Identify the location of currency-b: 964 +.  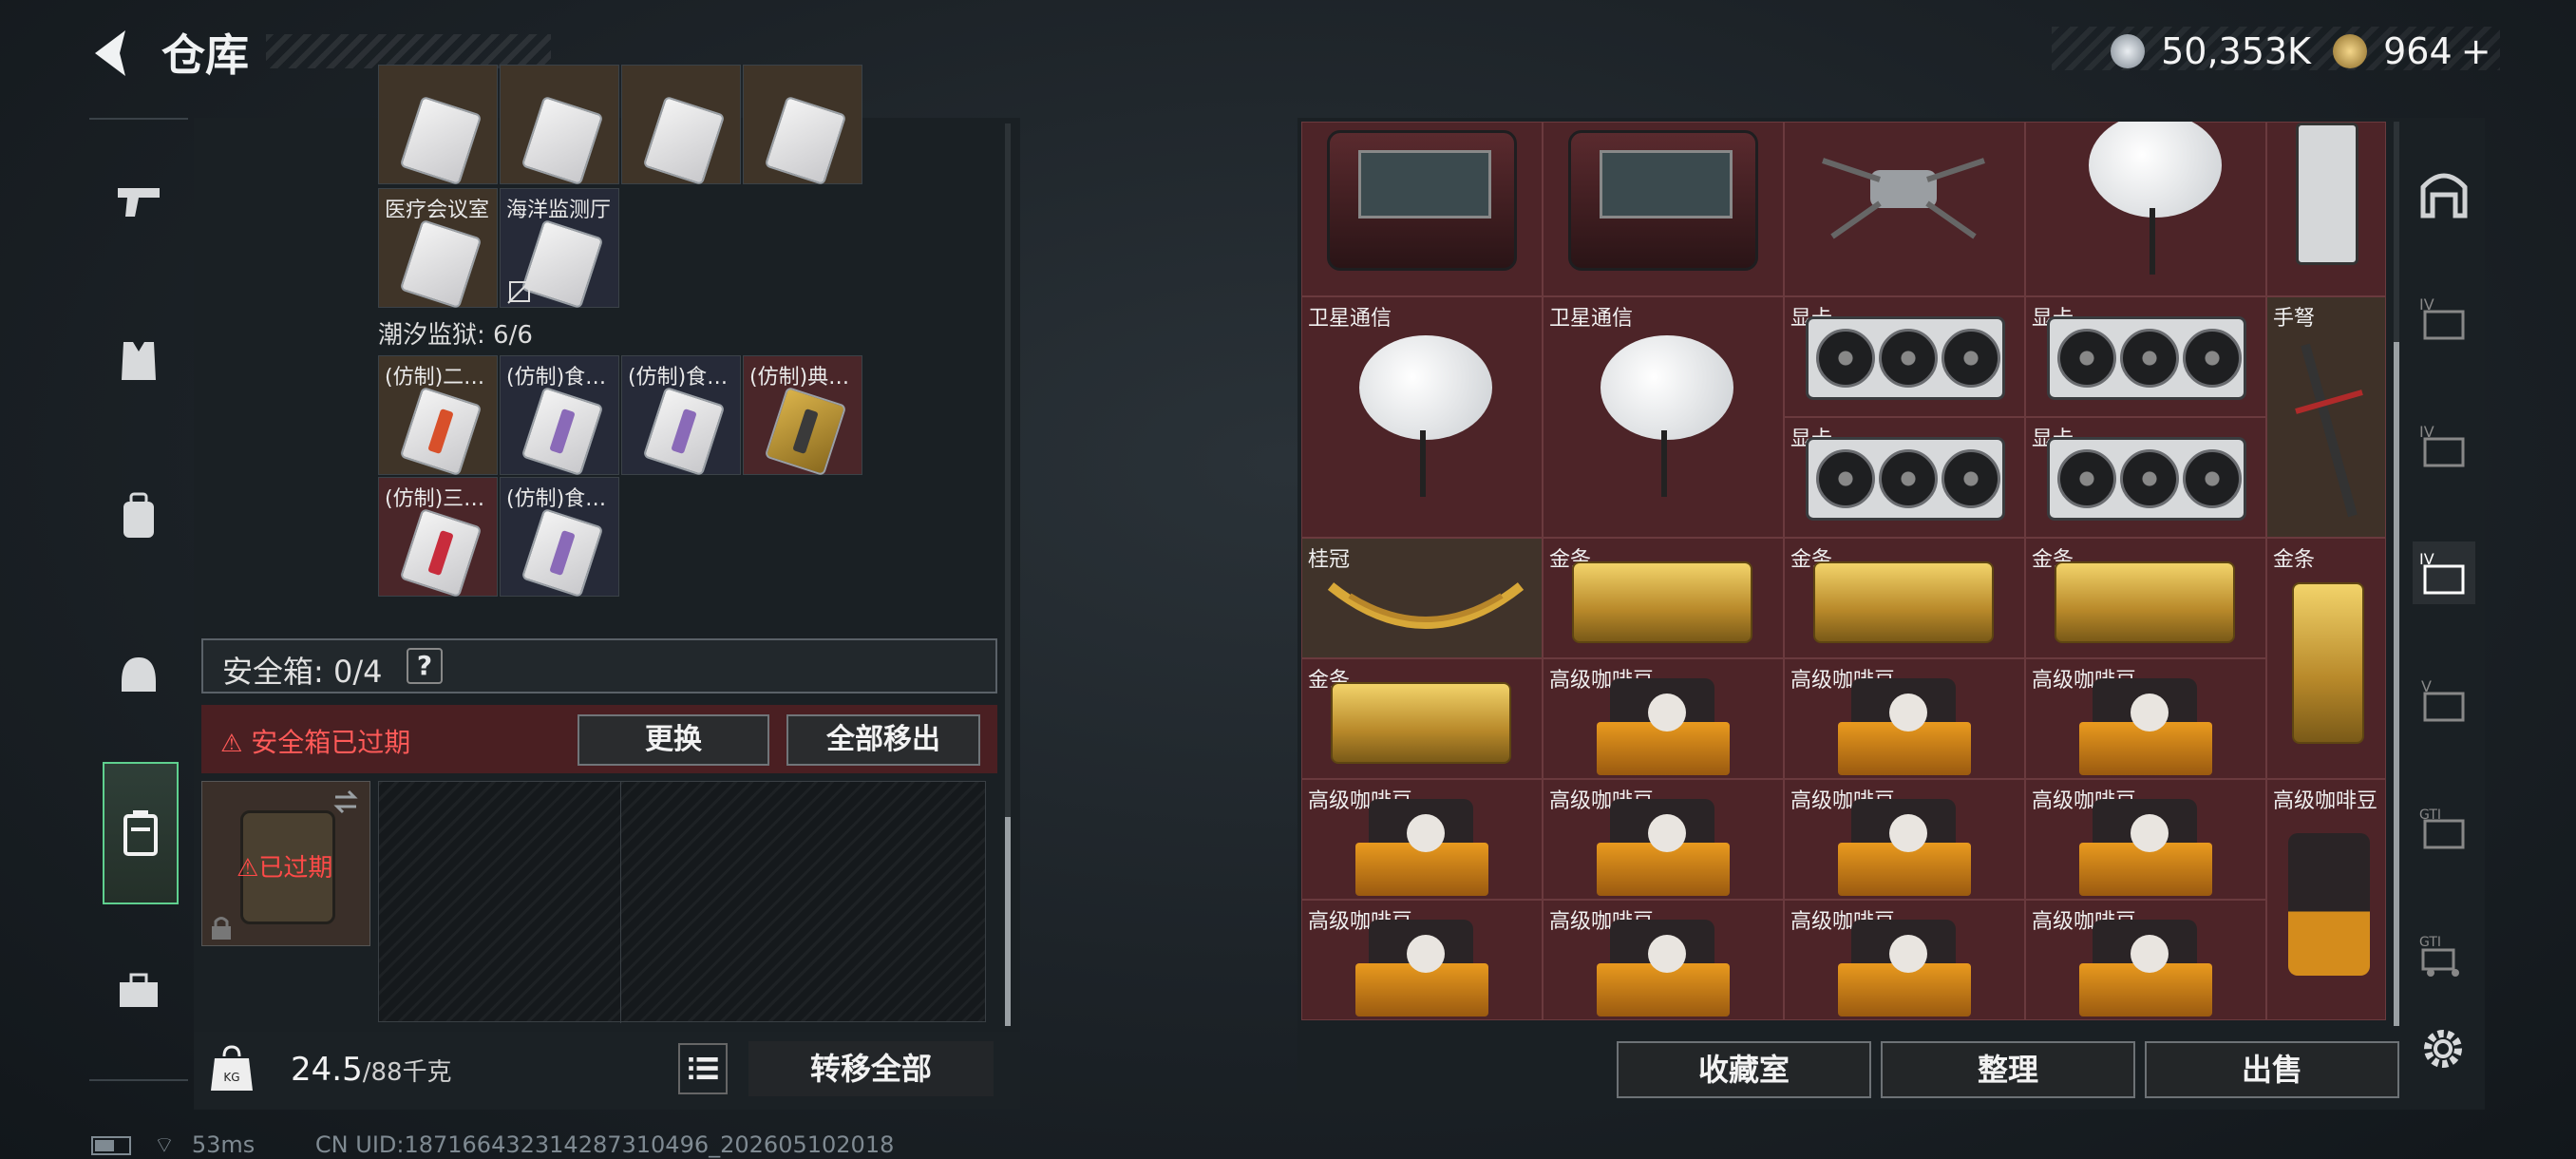
(2412, 51).